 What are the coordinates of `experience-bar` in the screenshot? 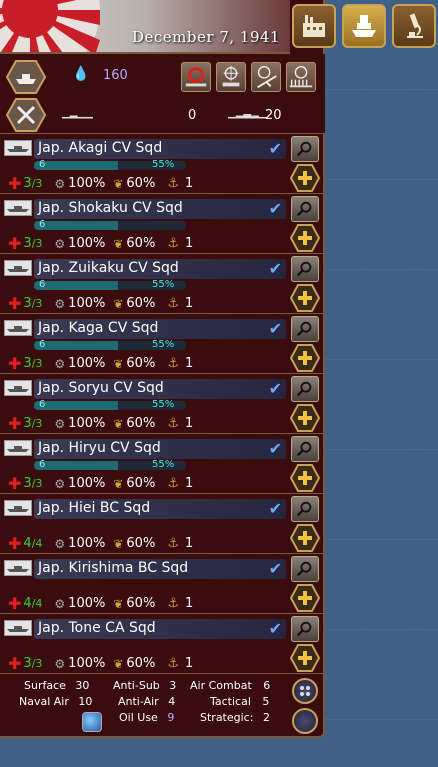 It's located at (110, 225).